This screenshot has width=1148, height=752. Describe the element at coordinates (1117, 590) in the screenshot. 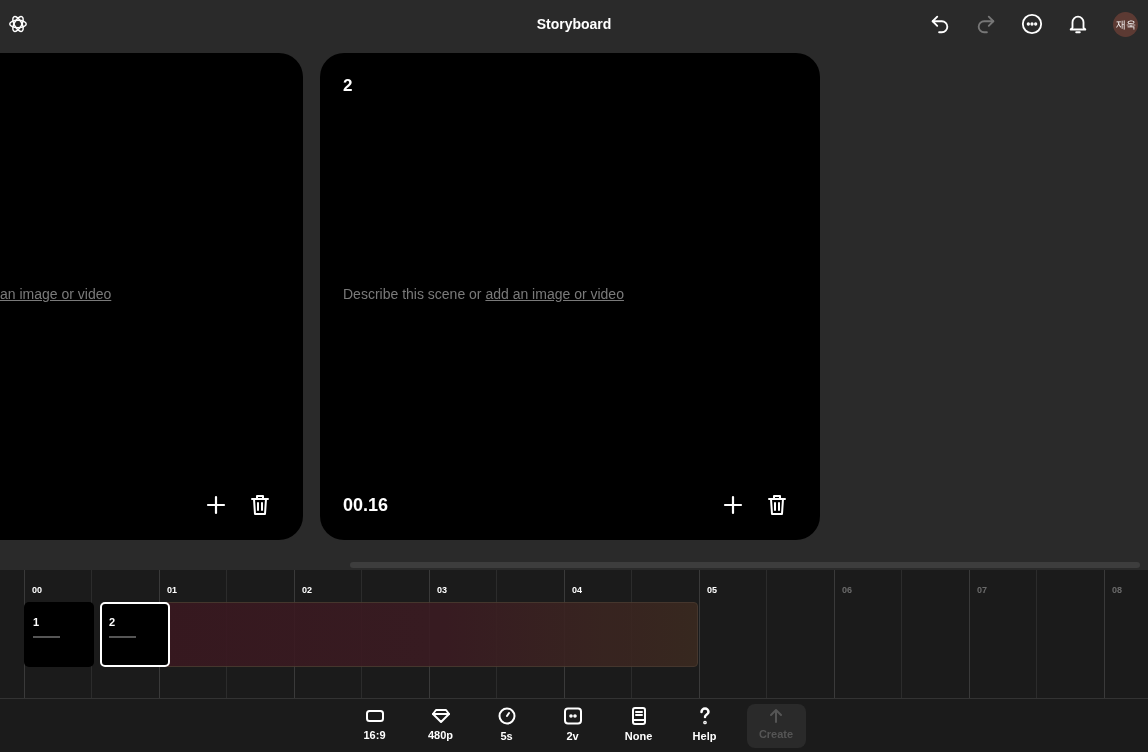

I see `time-marker: 08` at that location.